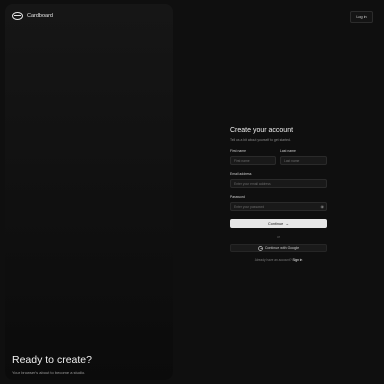 This screenshot has width=384, height=384. I want to click on google-button: Continue with Google, so click(278, 248).